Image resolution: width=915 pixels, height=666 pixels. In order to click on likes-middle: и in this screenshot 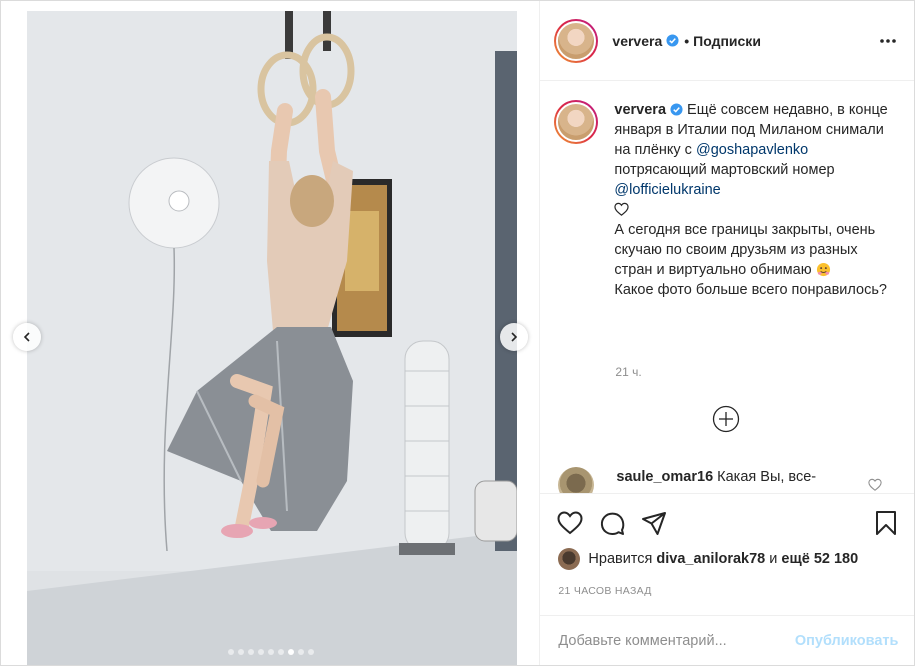, I will do `click(773, 559)`.